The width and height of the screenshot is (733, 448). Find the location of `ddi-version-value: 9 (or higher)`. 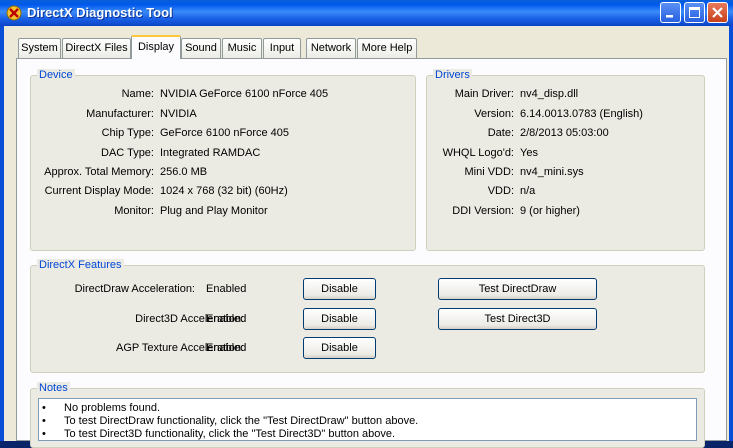

ddi-version-value: 9 (or higher) is located at coordinates (550, 211).